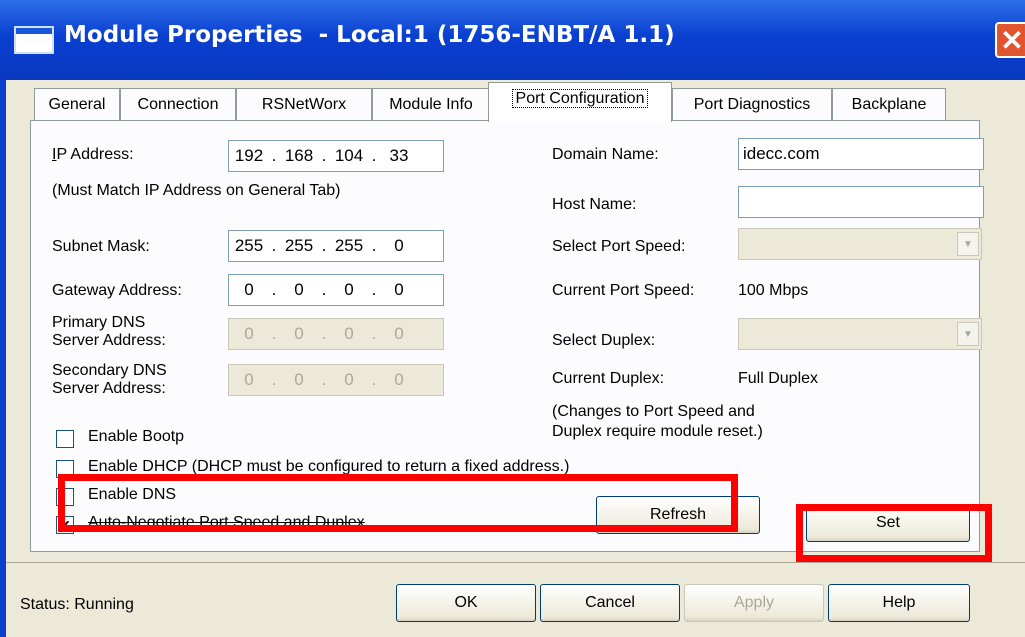 The width and height of the screenshot is (1025, 637). I want to click on secondary-dns-field: 0. 0. 0. 0, so click(336, 380).